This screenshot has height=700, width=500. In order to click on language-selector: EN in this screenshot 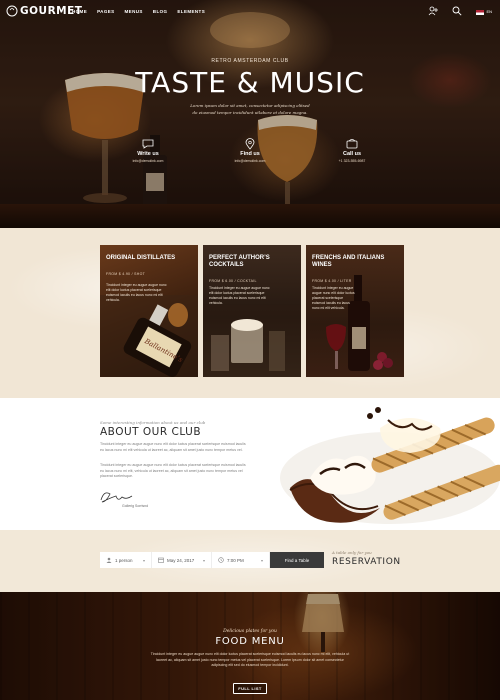, I will do `click(484, 11)`.